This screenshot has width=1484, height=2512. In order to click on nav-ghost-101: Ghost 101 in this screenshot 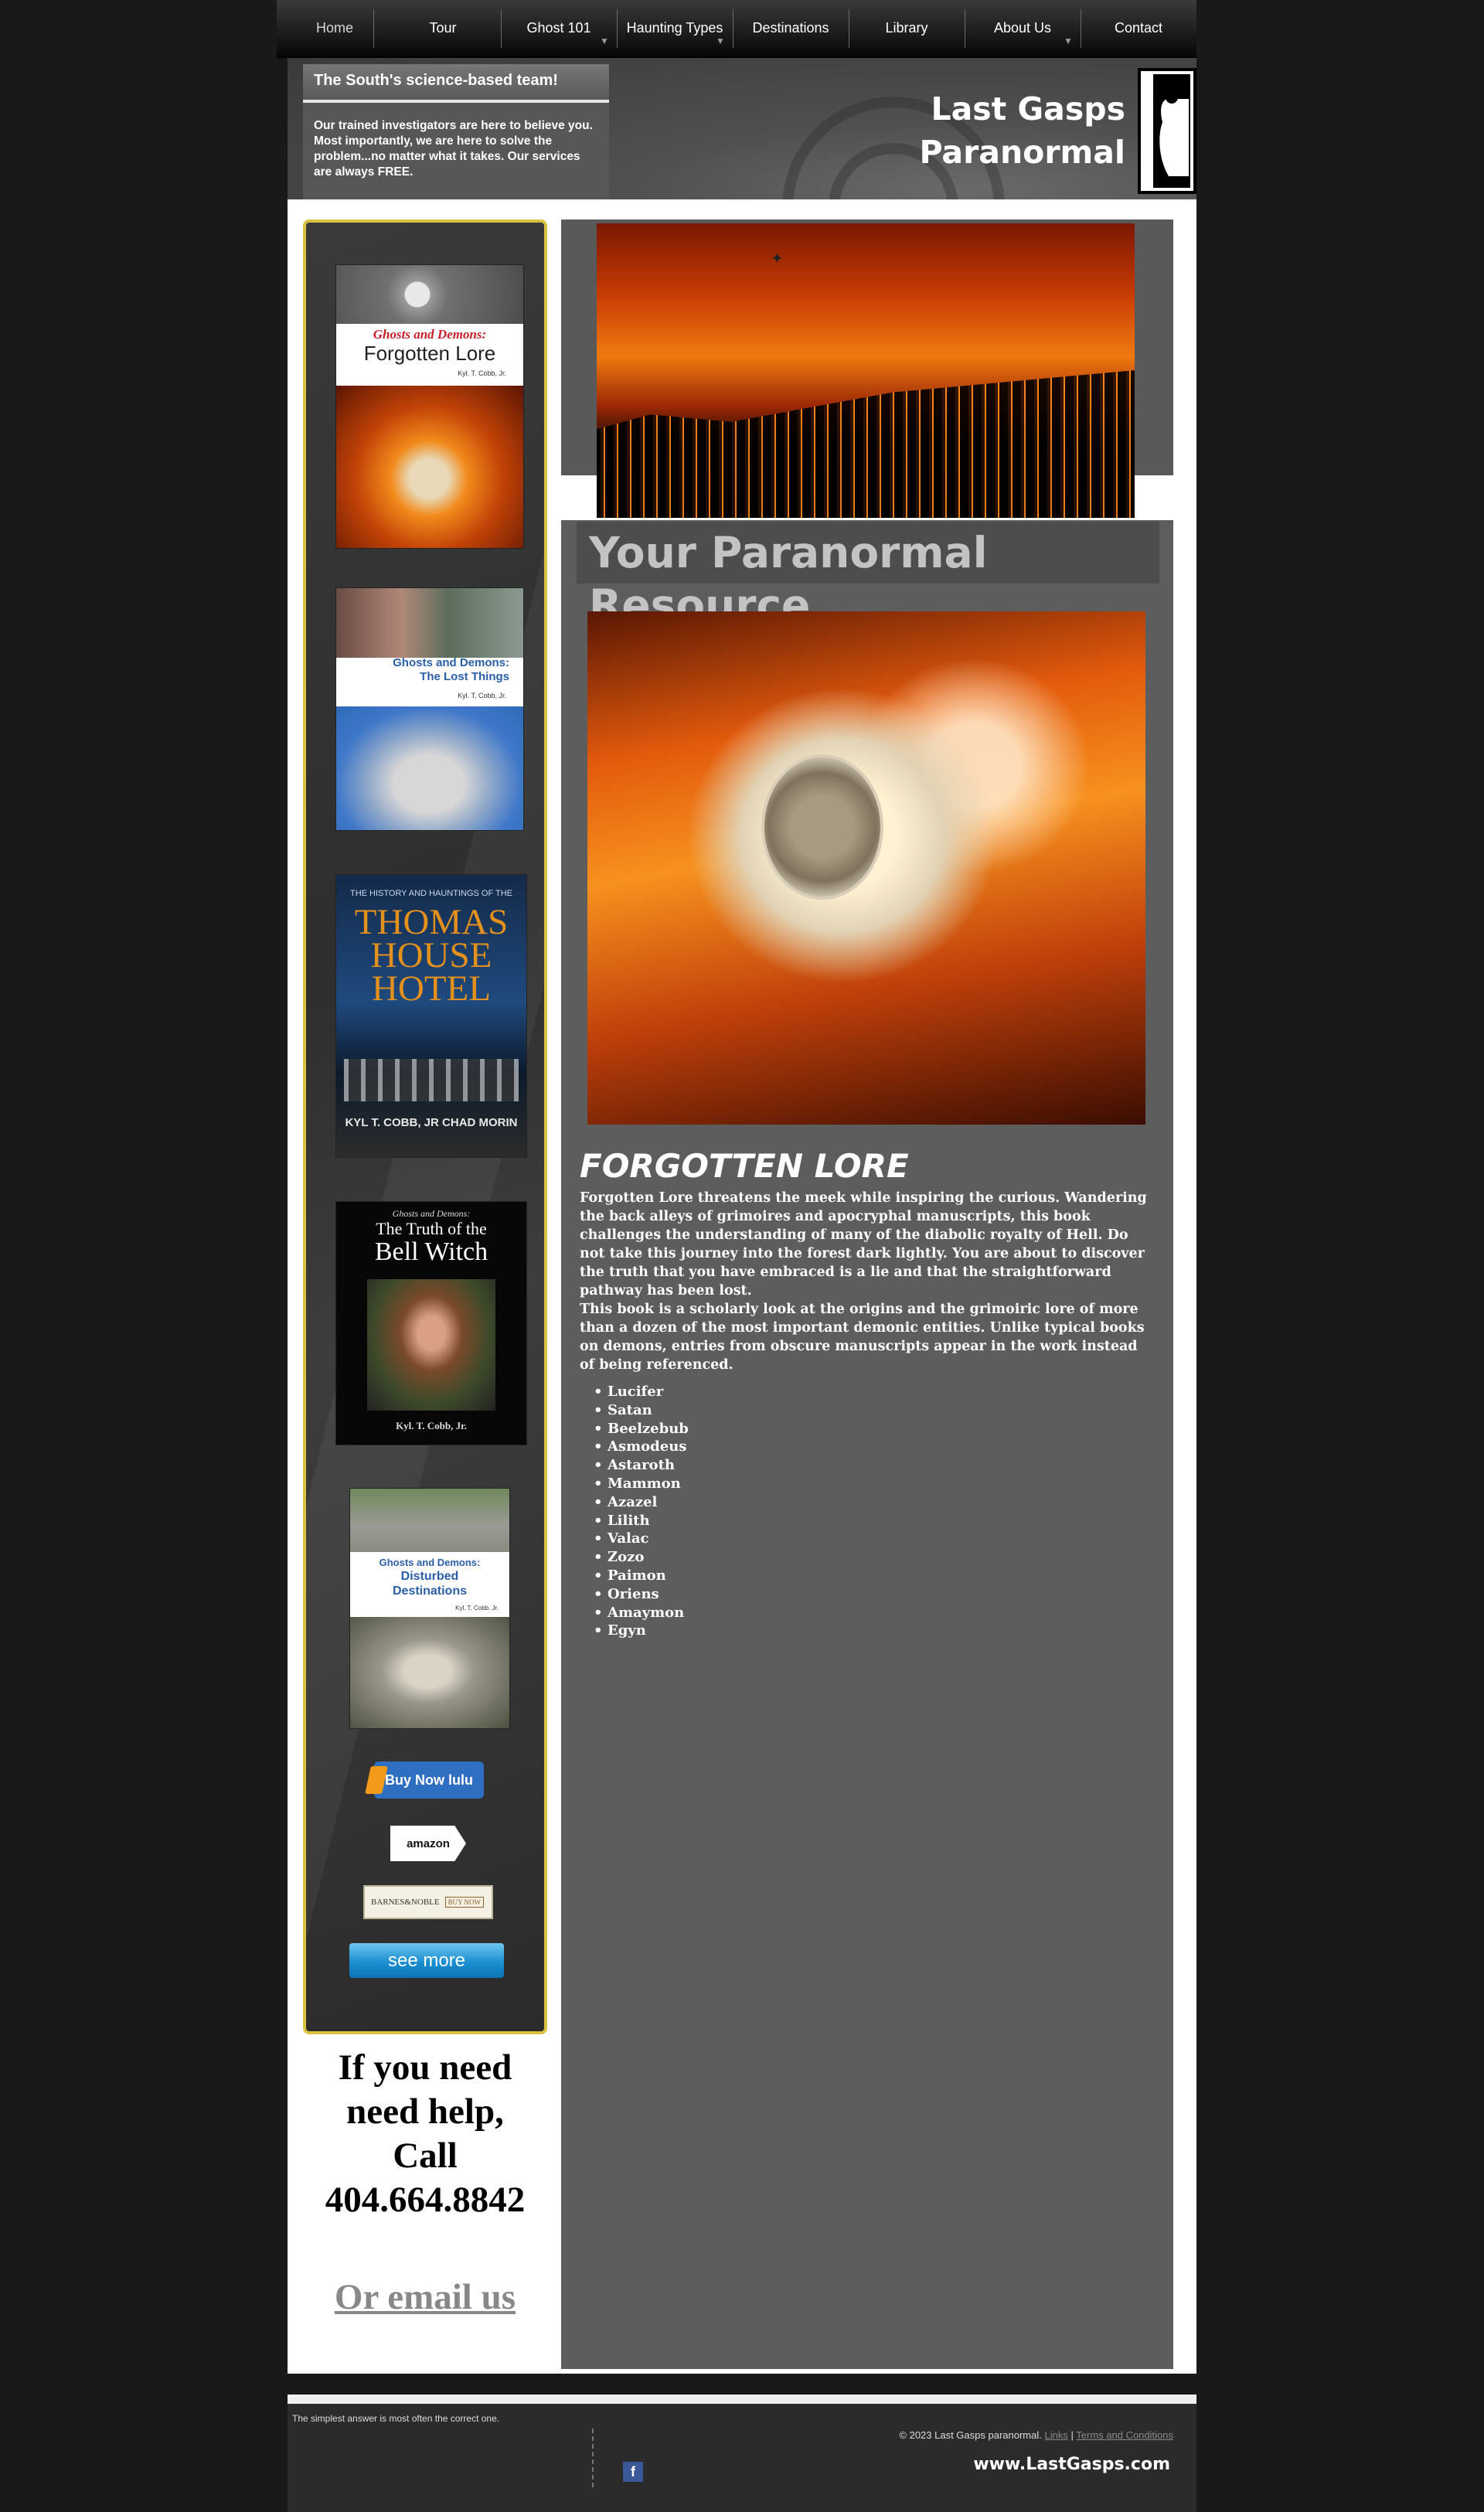, I will do `click(559, 28)`.